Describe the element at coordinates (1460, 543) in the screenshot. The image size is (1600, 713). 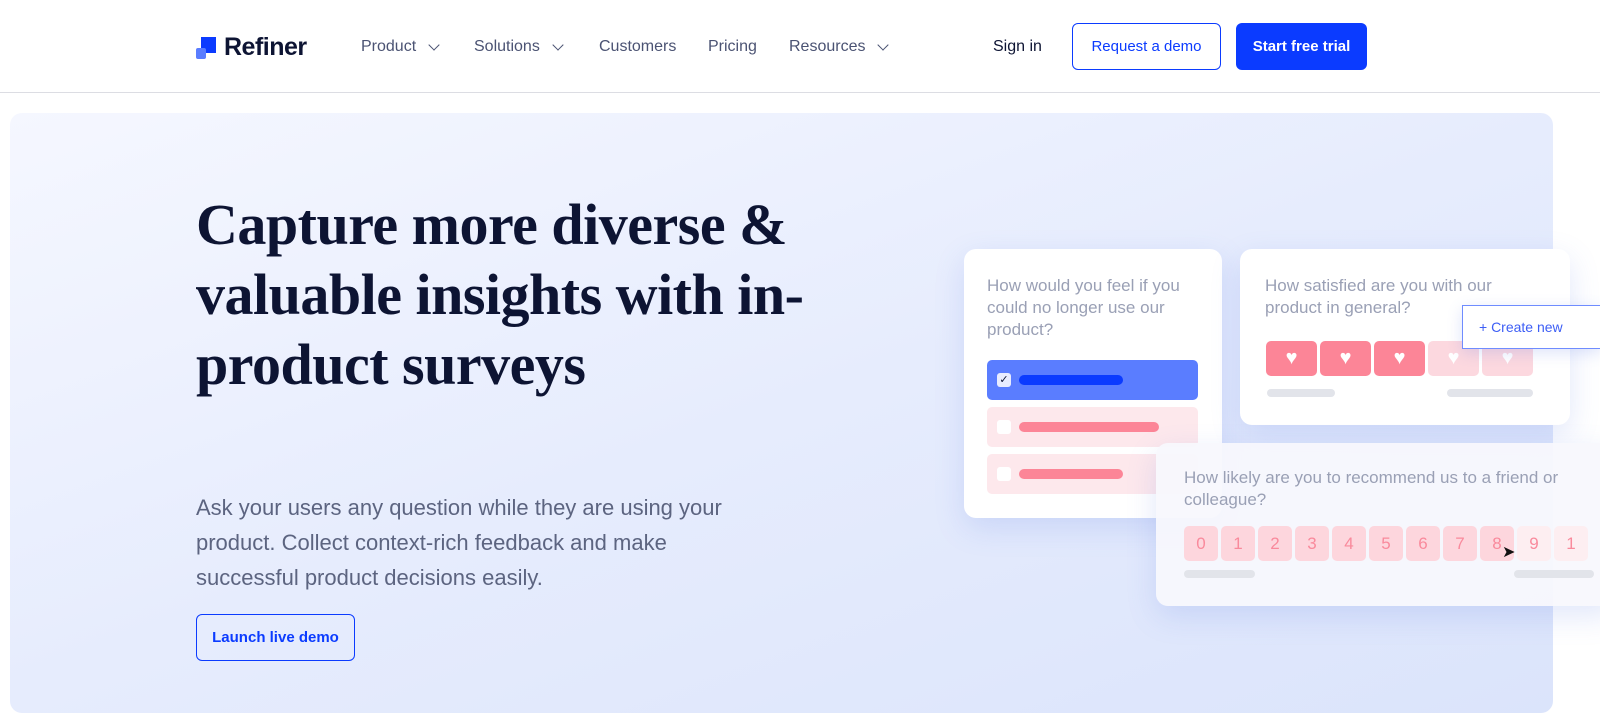
I see `nps-option: 7` at that location.